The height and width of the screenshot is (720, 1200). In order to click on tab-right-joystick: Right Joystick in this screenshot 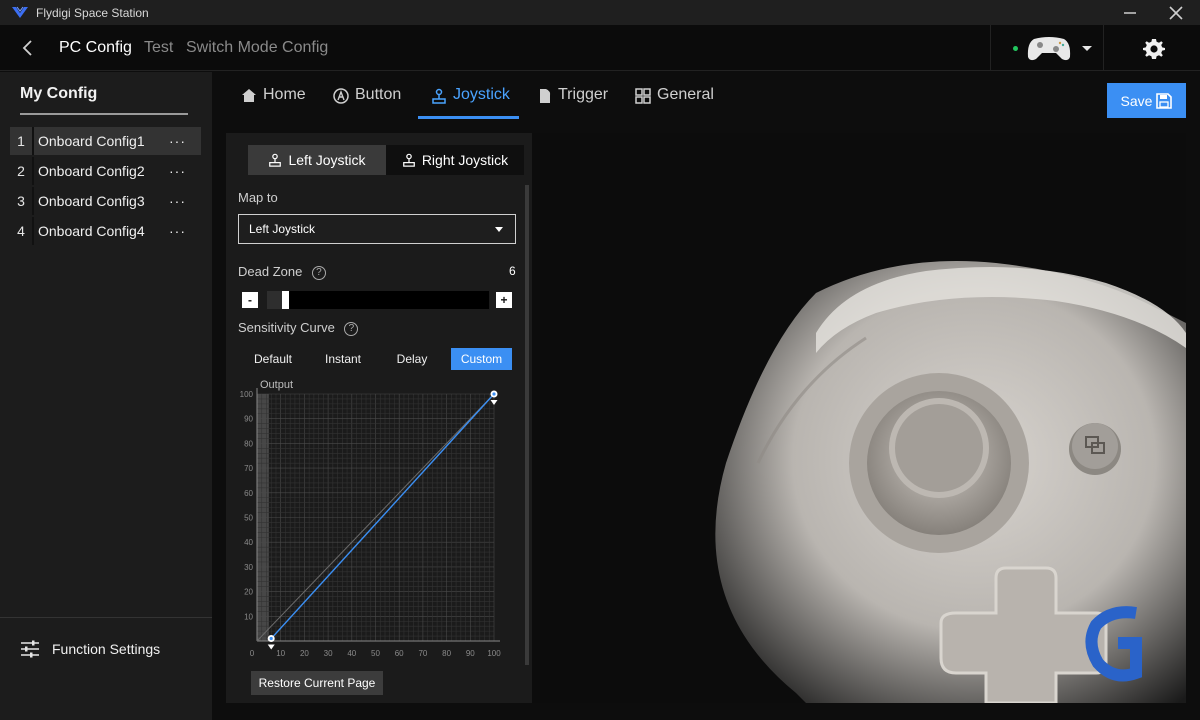, I will do `click(455, 160)`.